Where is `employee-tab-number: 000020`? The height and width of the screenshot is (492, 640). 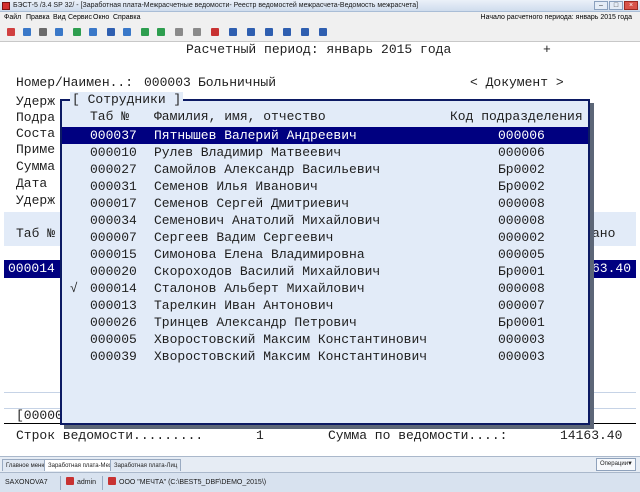
employee-tab-number: 000020 is located at coordinates (113, 271).